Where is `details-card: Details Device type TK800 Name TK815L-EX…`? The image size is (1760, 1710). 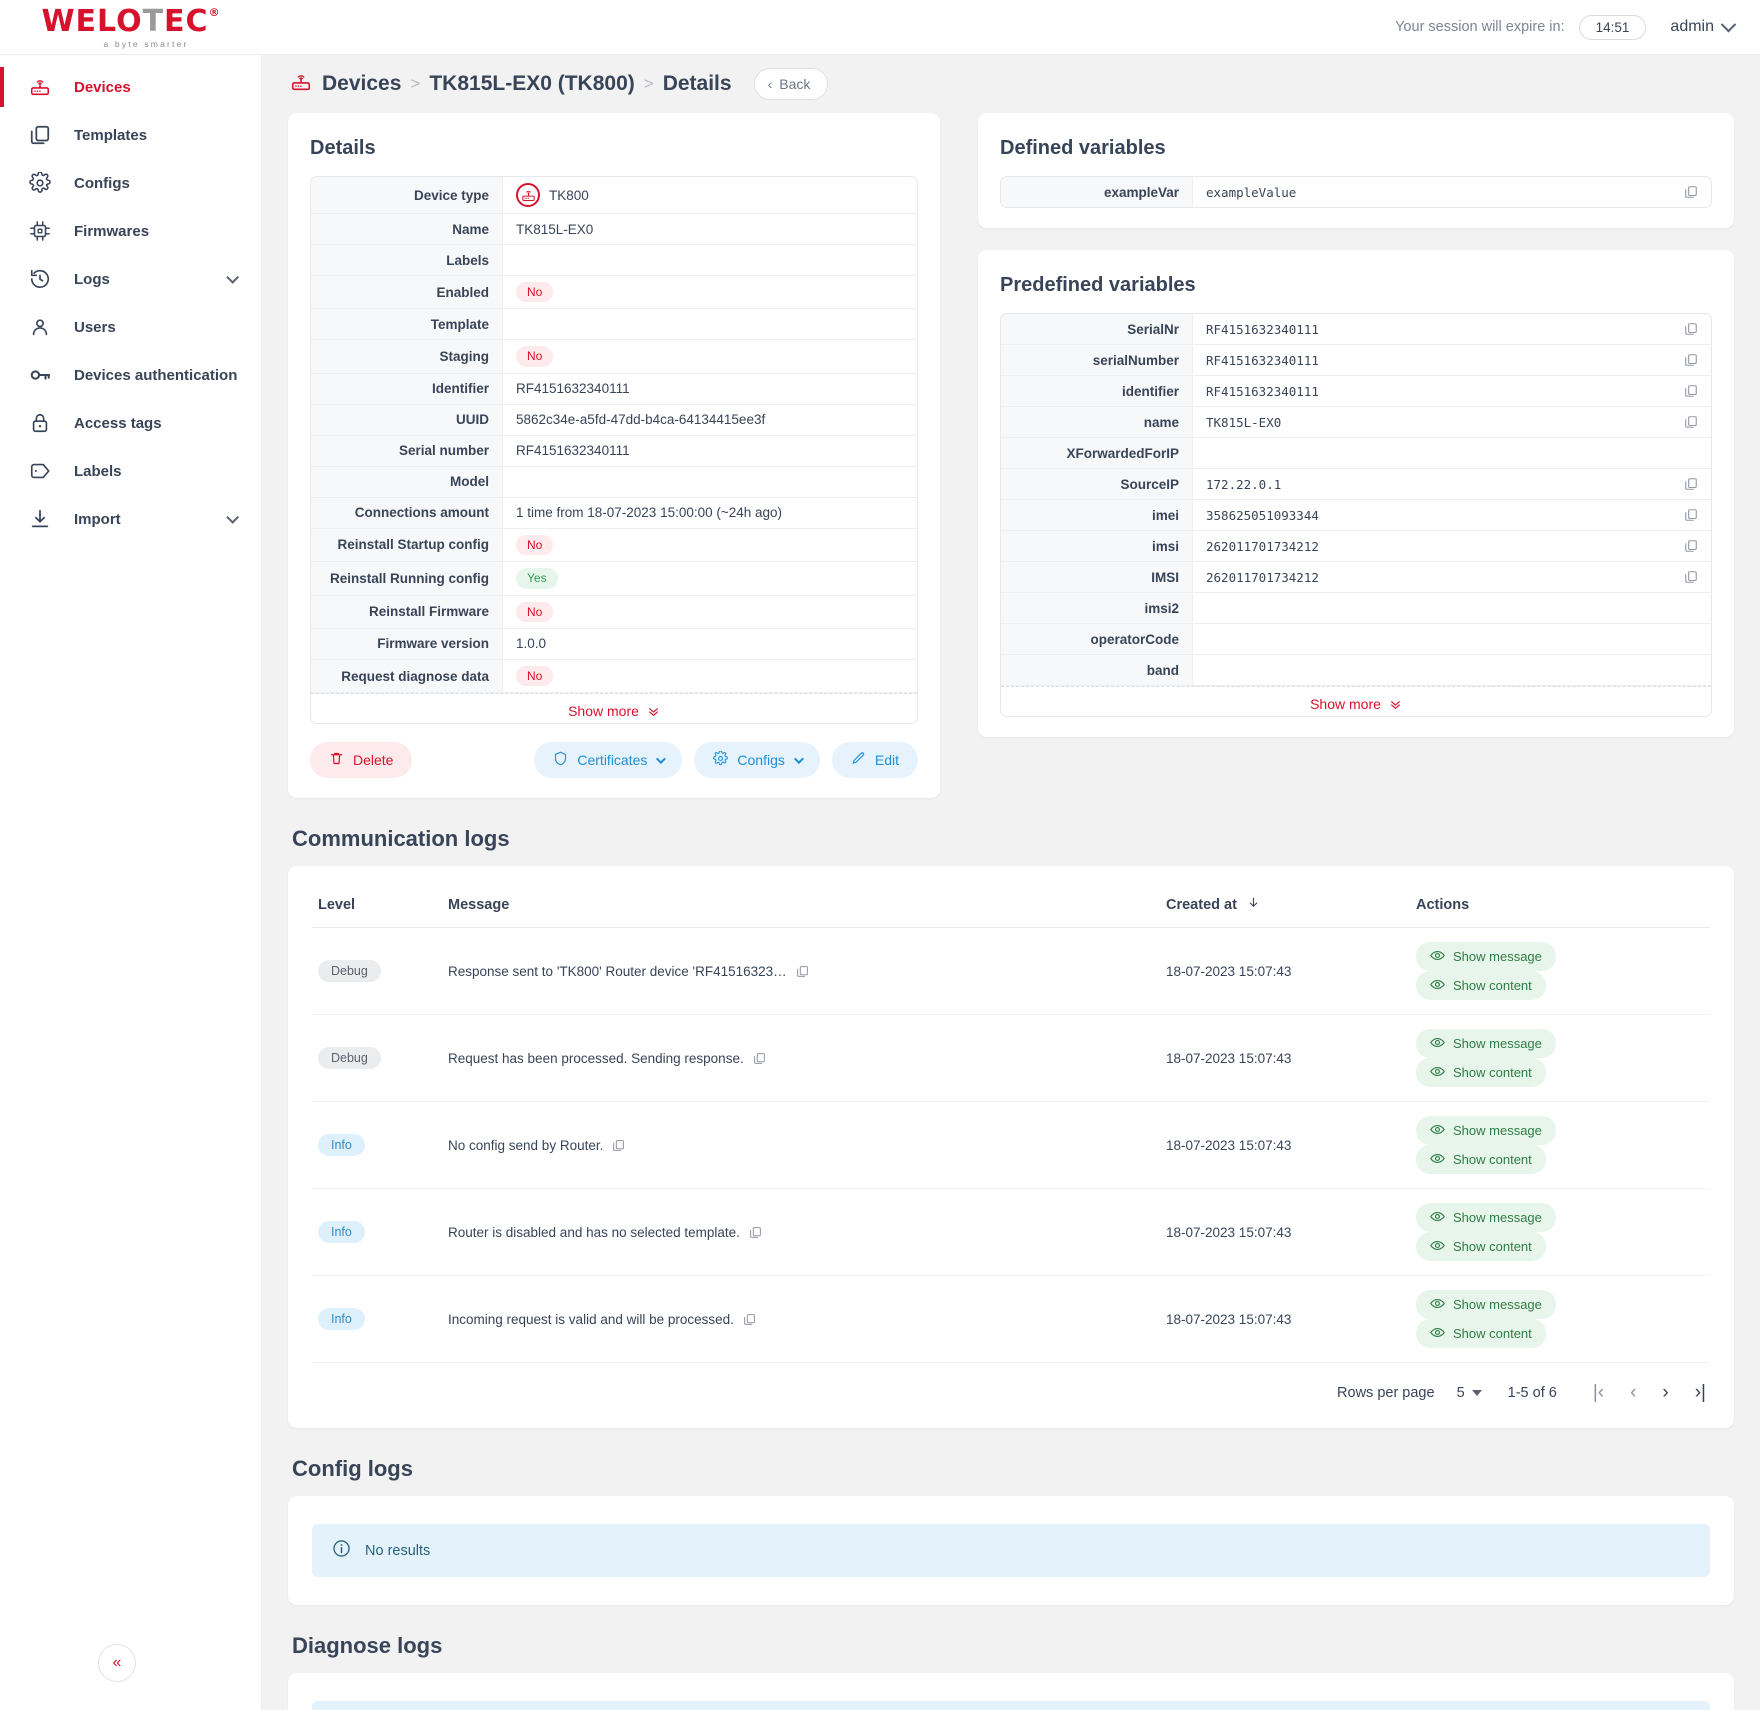
details-card: Details Device type TK800 Name TK815L-EX… is located at coordinates (614, 456).